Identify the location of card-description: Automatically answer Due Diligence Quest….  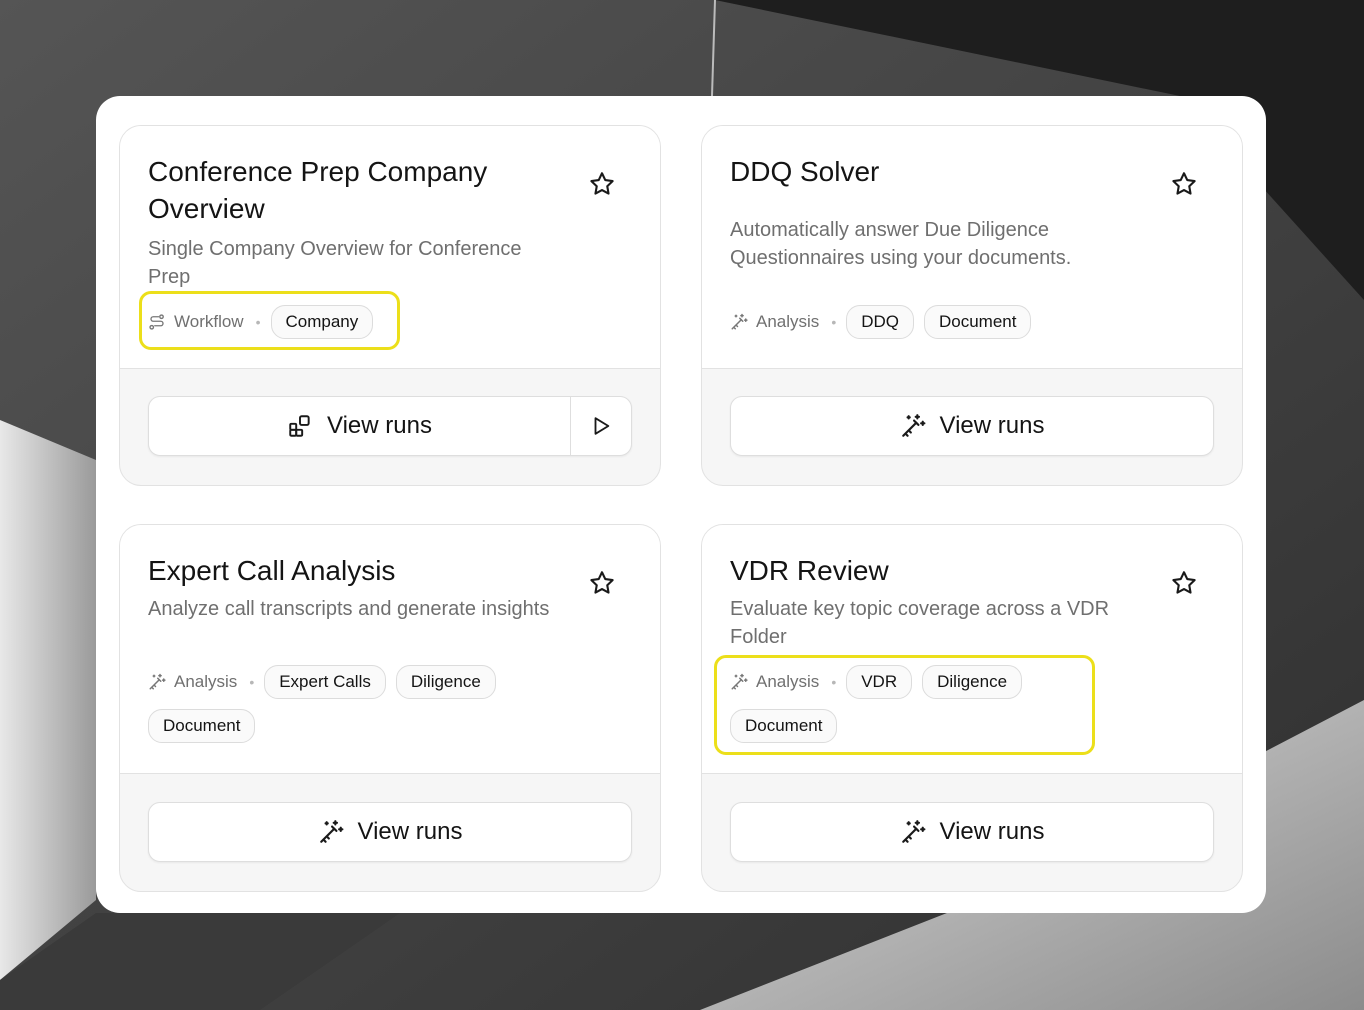
(901, 244).